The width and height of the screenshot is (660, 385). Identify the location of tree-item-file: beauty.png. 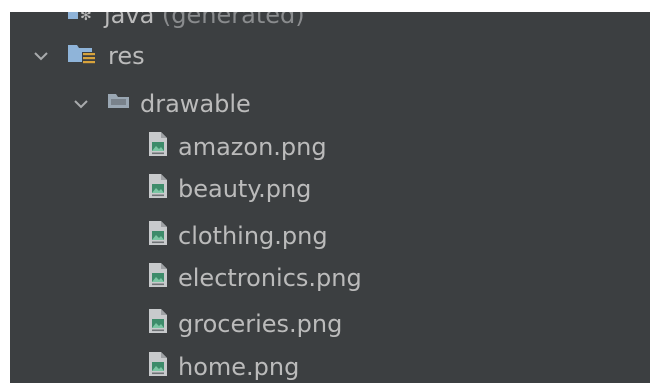
(228, 189).